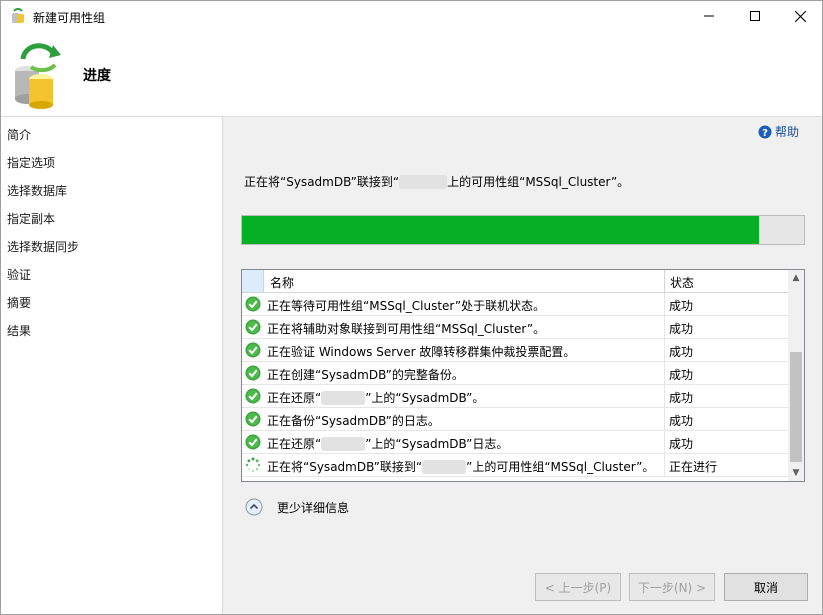 The width and height of the screenshot is (823, 615). I want to click on wizard-header: 进度, so click(411, 74).